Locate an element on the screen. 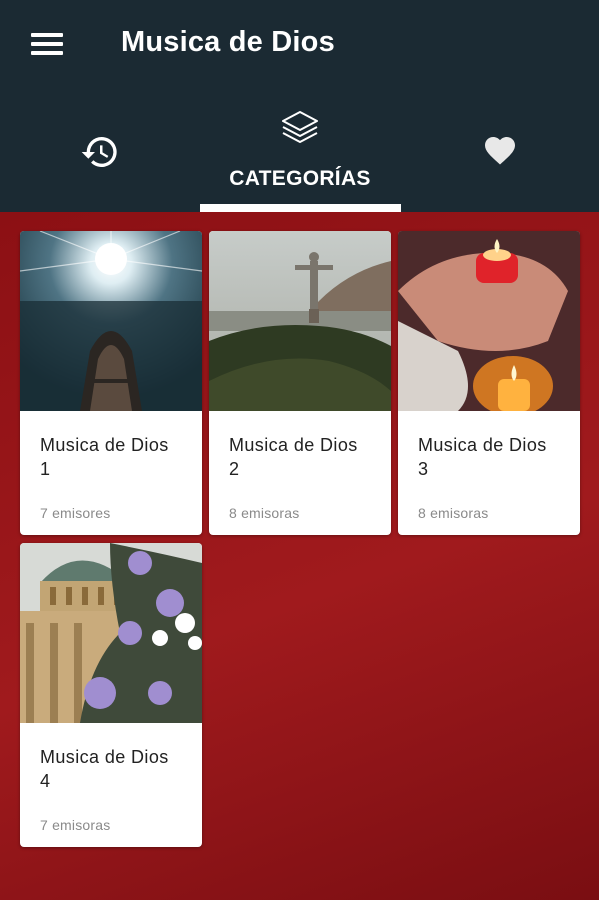 This screenshot has height=900, width=599. heart-icon is located at coordinates (500, 151).